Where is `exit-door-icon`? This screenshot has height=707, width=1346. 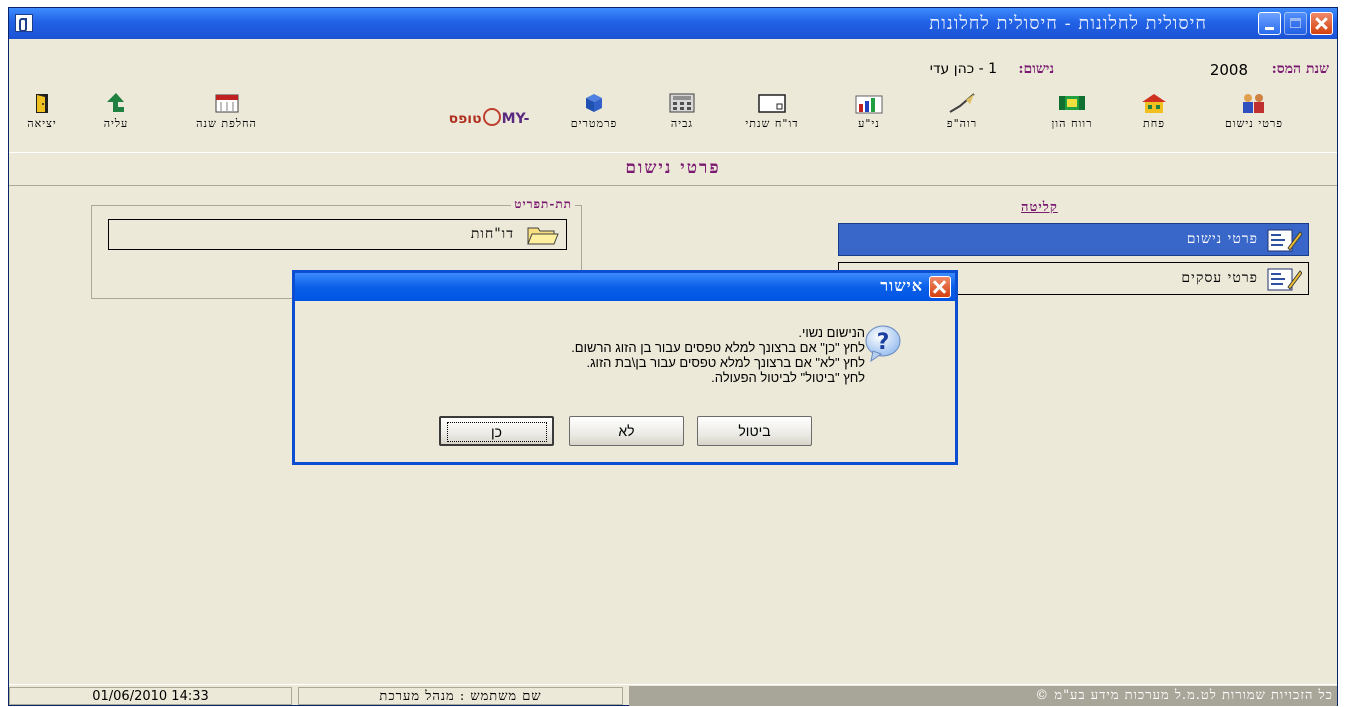
exit-door-icon is located at coordinates (42, 103).